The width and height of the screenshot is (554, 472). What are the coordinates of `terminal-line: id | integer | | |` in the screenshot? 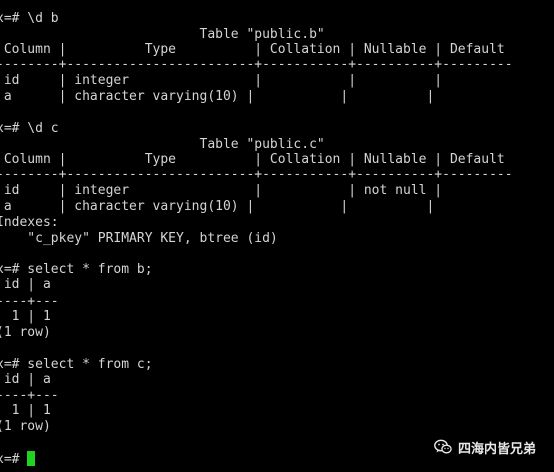 It's located at (221, 80).